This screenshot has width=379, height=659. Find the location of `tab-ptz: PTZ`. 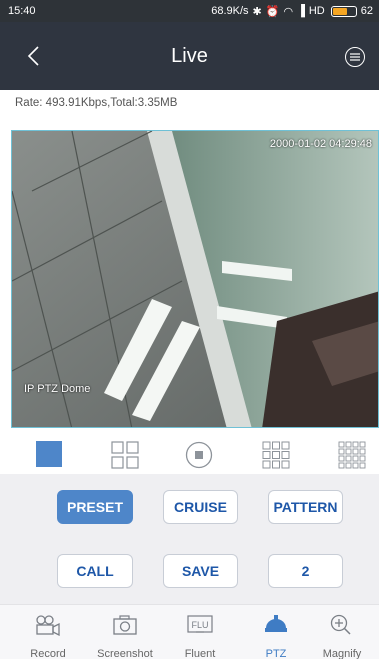

tab-ptz: PTZ is located at coordinates (276, 632).